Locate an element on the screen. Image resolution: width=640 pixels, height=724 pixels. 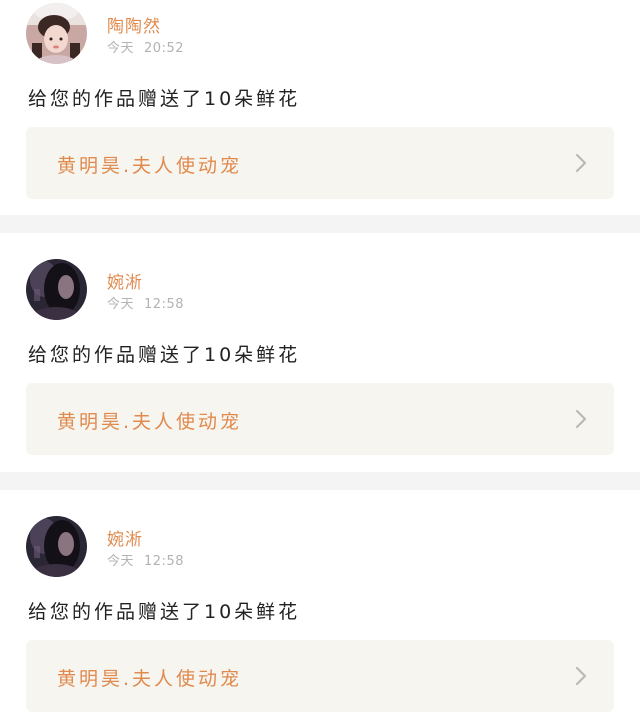
post-time: 今天 20:52 is located at coordinates (145, 46).